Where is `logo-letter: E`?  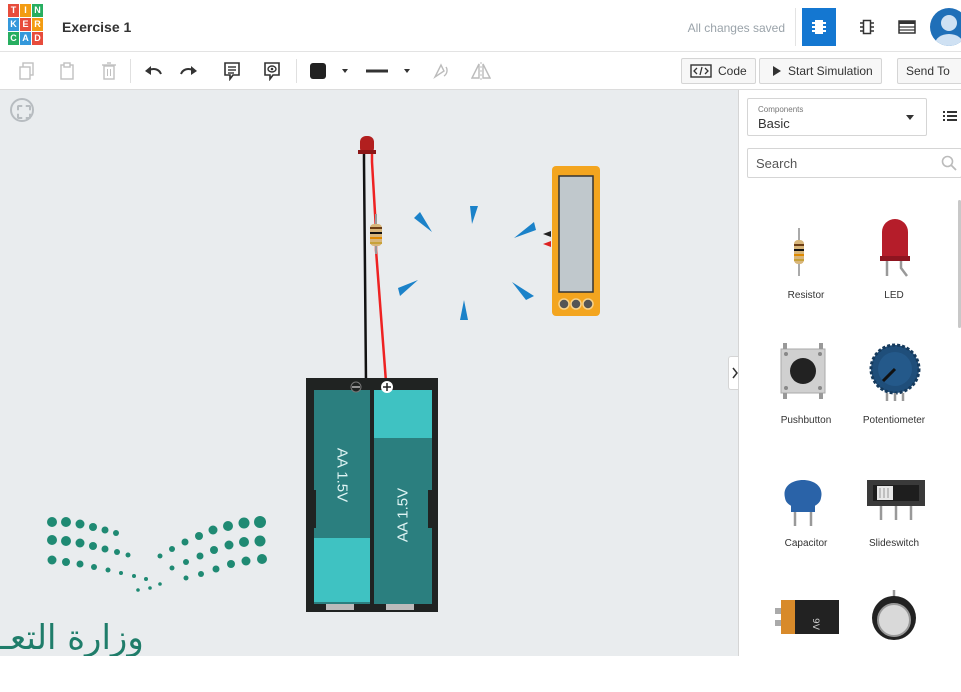 logo-letter: E is located at coordinates (25, 24).